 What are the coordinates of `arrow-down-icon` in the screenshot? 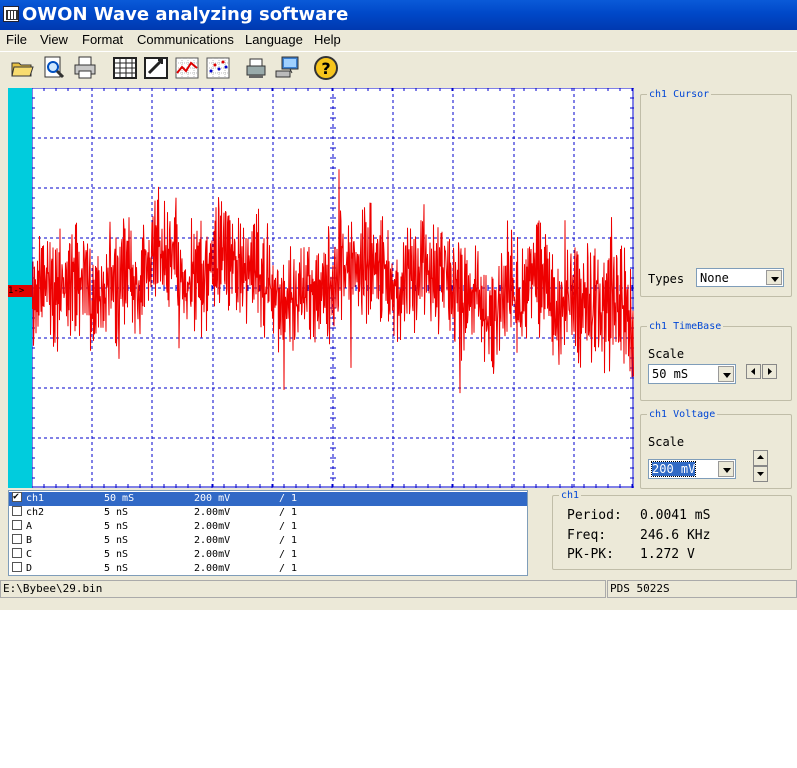 It's located at (760, 474).